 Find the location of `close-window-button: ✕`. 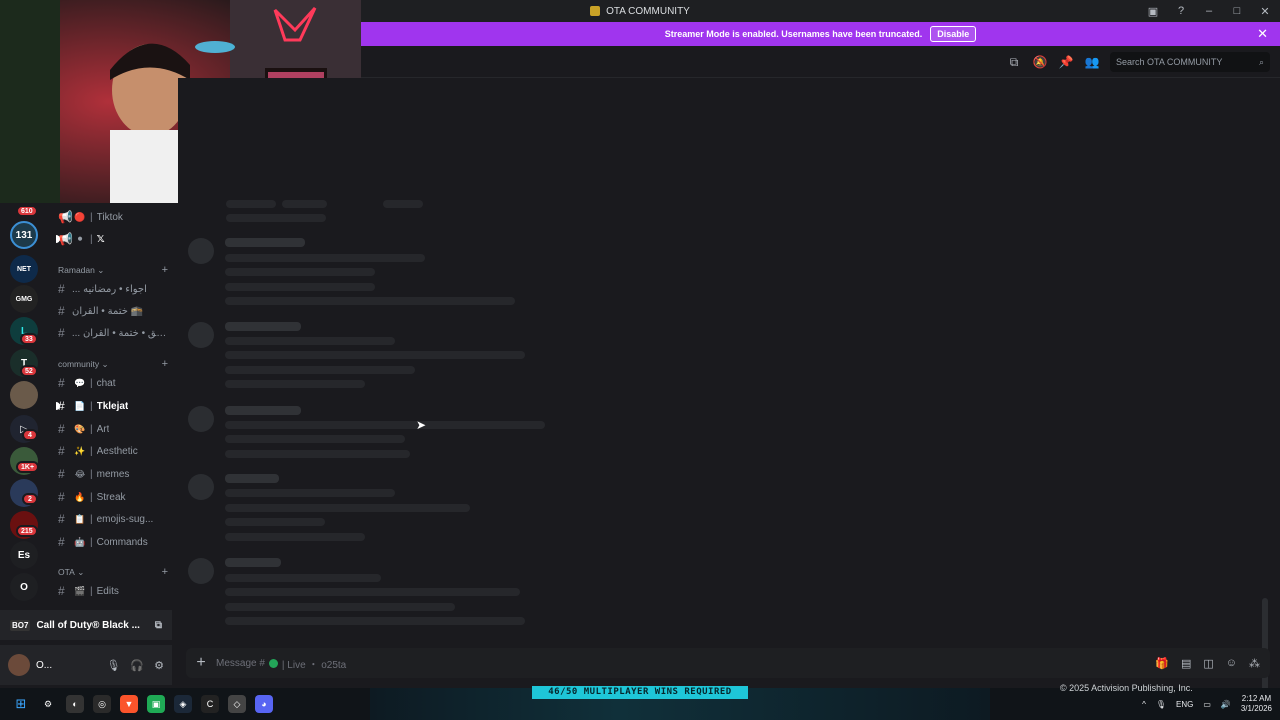

close-window-button: ✕ is located at coordinates (1265, 11).